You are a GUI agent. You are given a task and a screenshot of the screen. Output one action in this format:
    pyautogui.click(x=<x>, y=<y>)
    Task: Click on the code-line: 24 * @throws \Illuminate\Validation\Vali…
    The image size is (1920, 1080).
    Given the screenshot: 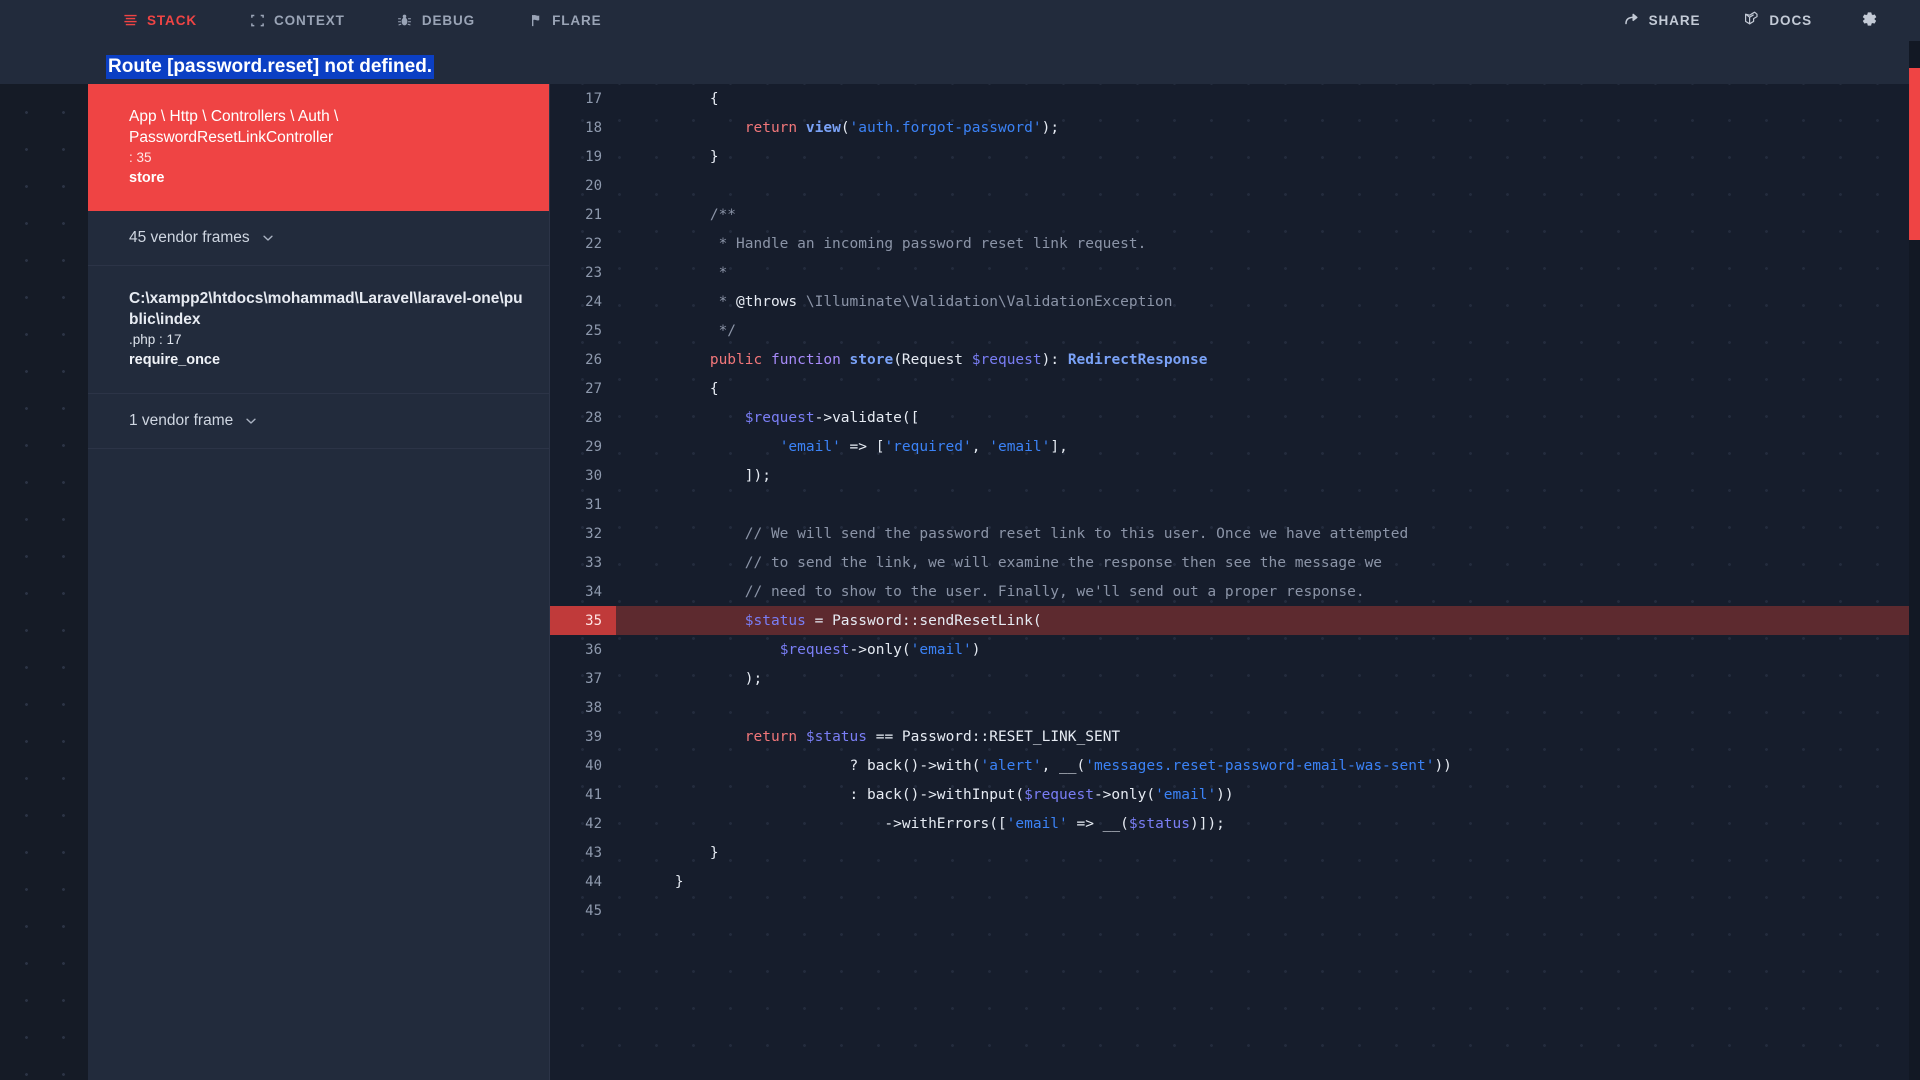 What is the action you would take?
    pyautogui.click(x=1235, y=301)
    